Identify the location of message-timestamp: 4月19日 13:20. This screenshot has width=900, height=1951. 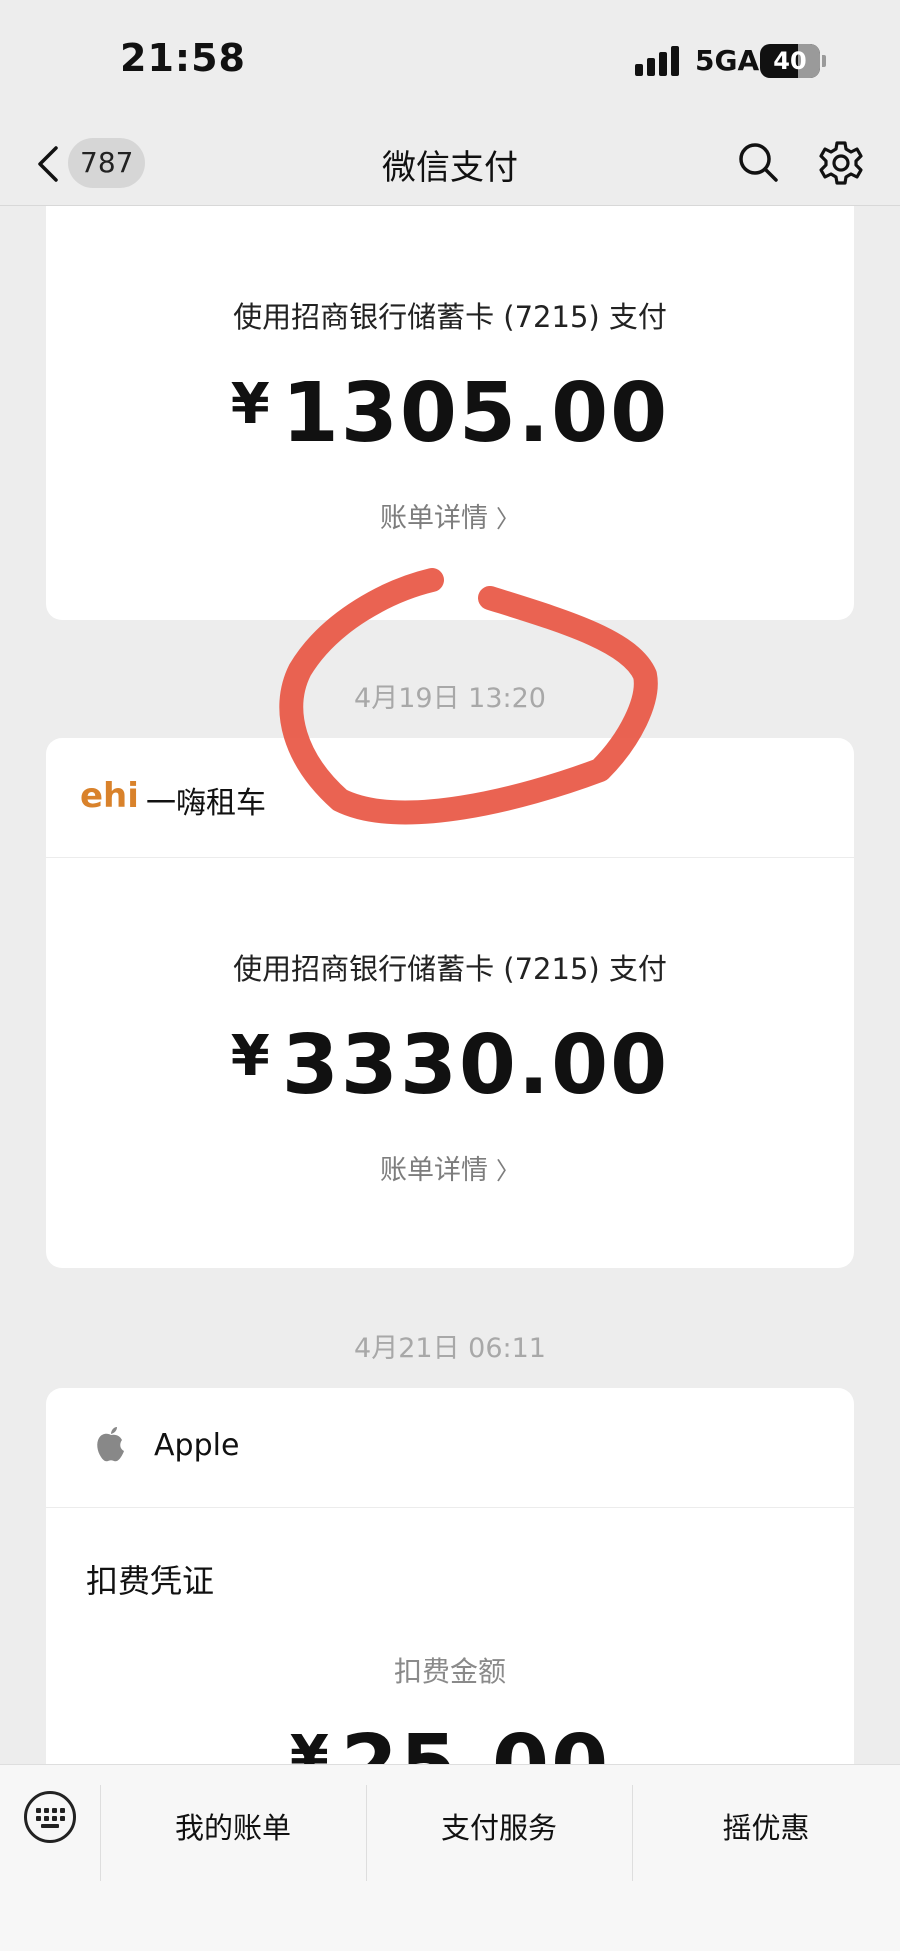
(450, 698).